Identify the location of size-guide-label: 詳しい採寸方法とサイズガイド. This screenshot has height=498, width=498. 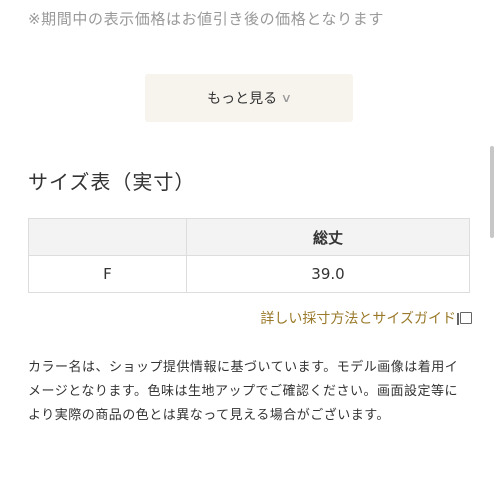
(358, 319).